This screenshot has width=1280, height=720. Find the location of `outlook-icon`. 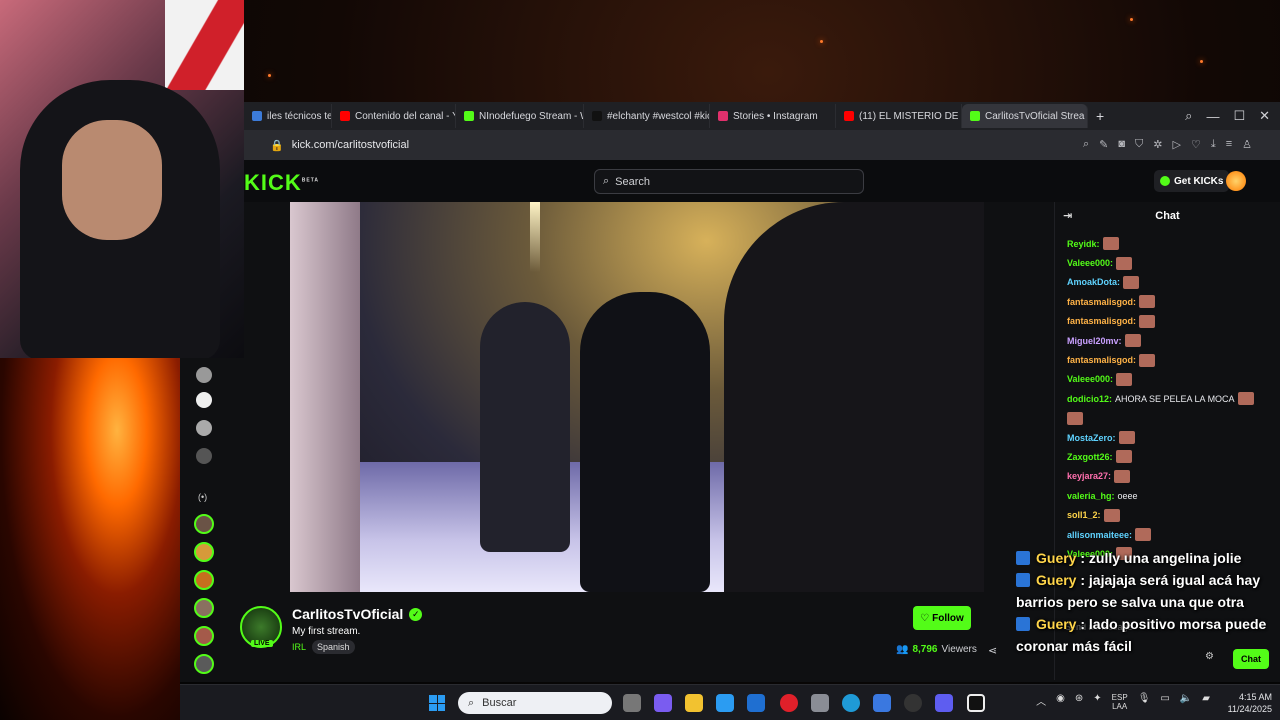

outlook-icon is located at coordinates (756, 703).